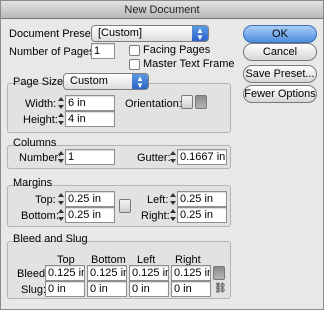 The height and width of the screenshot is (310, 324). What do you see at coordinates (89, 81) in the screenshot?
I see `page-size-value: Custom` at bounding box center [89, 81].